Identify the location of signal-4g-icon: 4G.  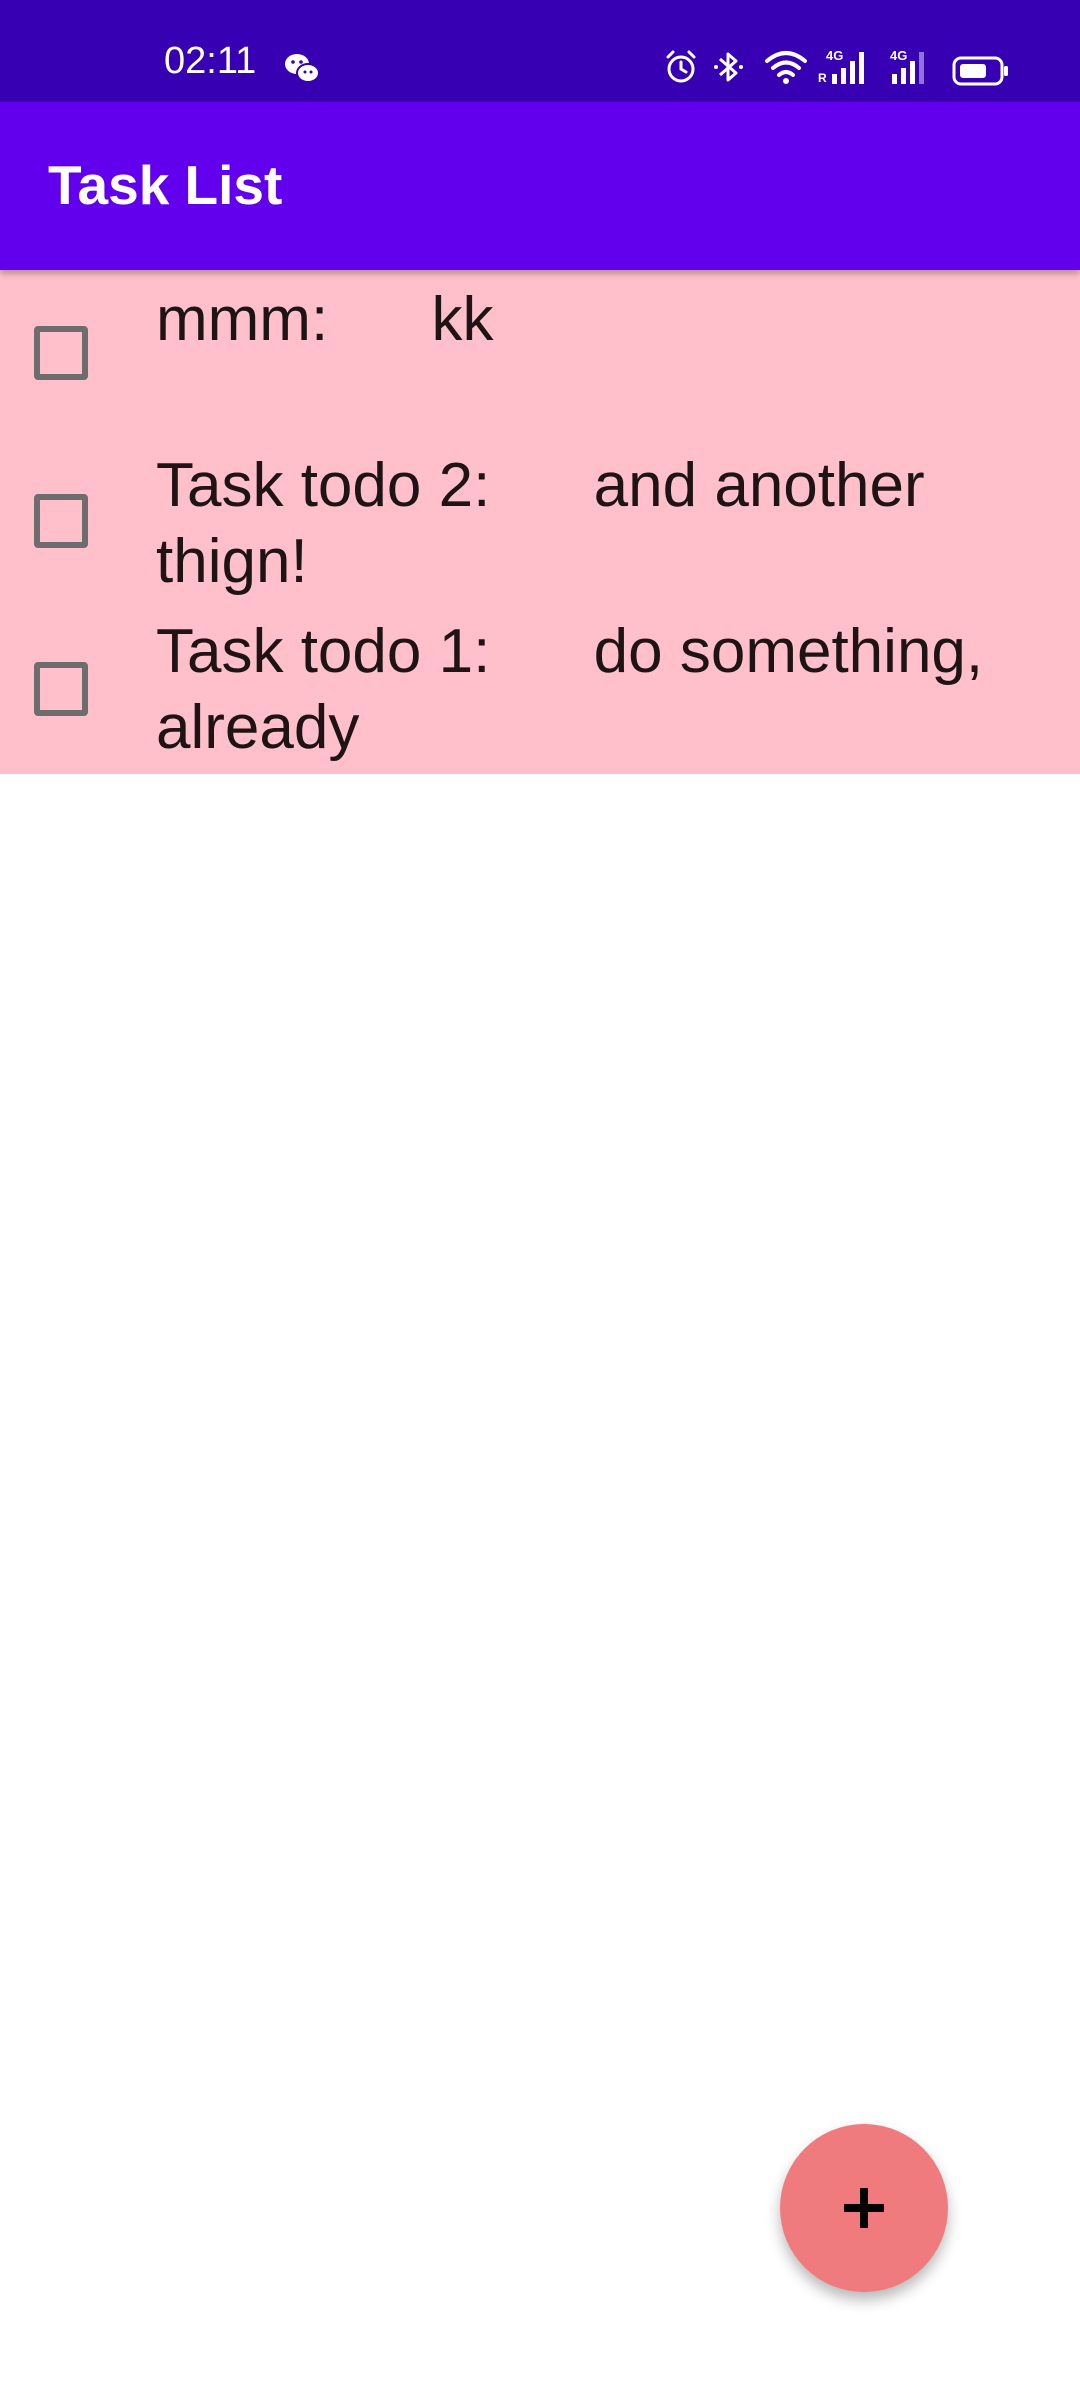
(907, 66).